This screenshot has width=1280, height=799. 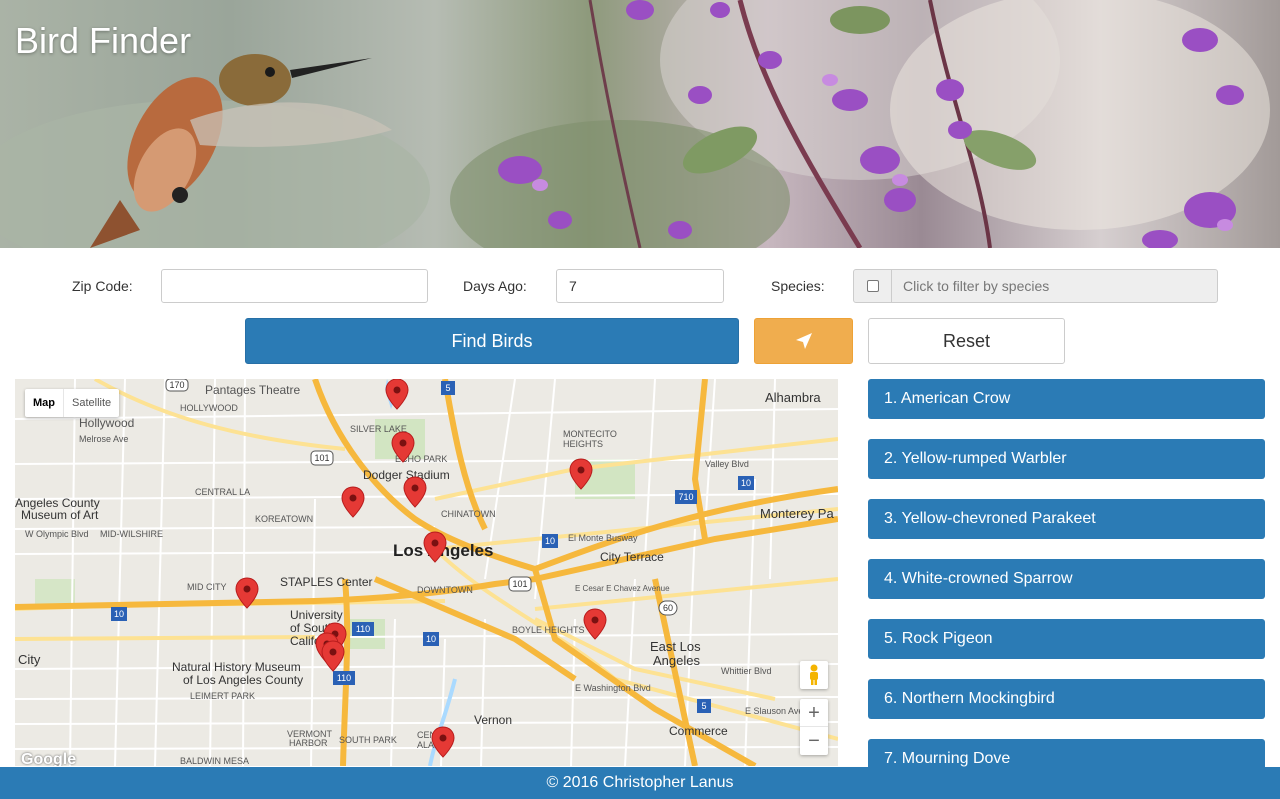 I want to click on footer: © 2016 Christopher Lanus, so click(x=640, y=783).